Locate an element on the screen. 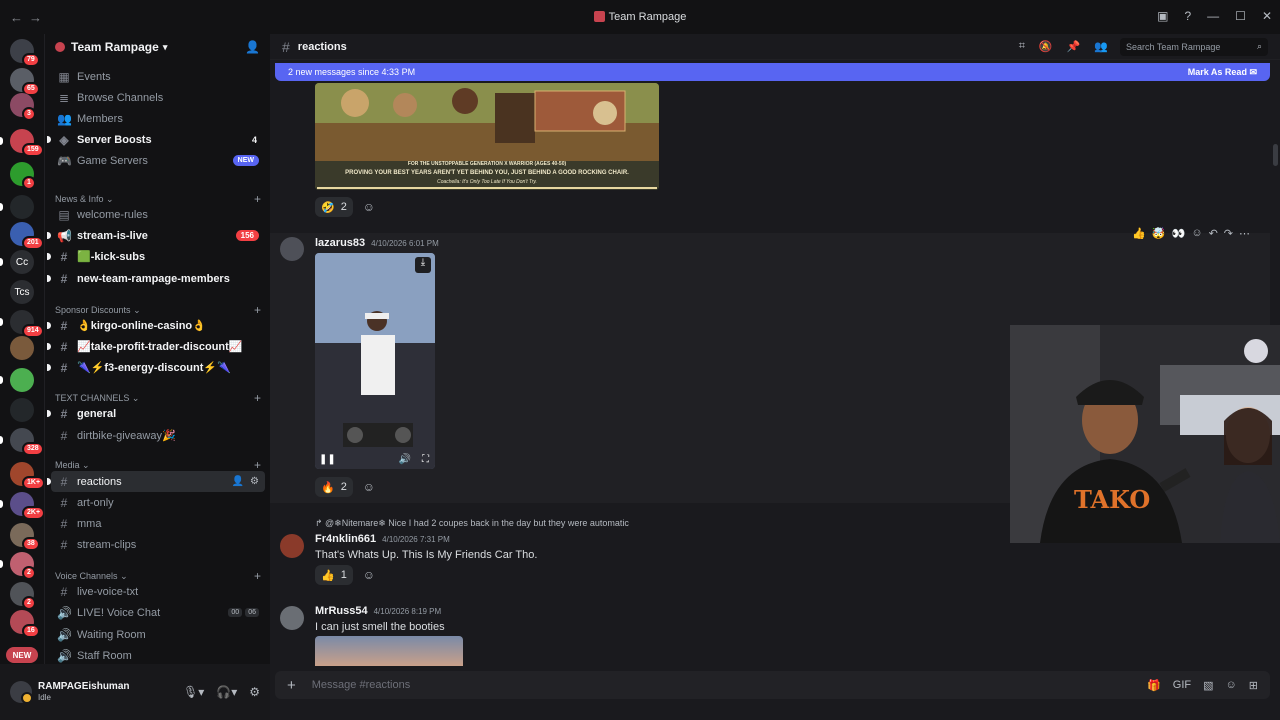  channel-kick-subs: # 🟩-kick-subs is located at coordinates (156, 256).